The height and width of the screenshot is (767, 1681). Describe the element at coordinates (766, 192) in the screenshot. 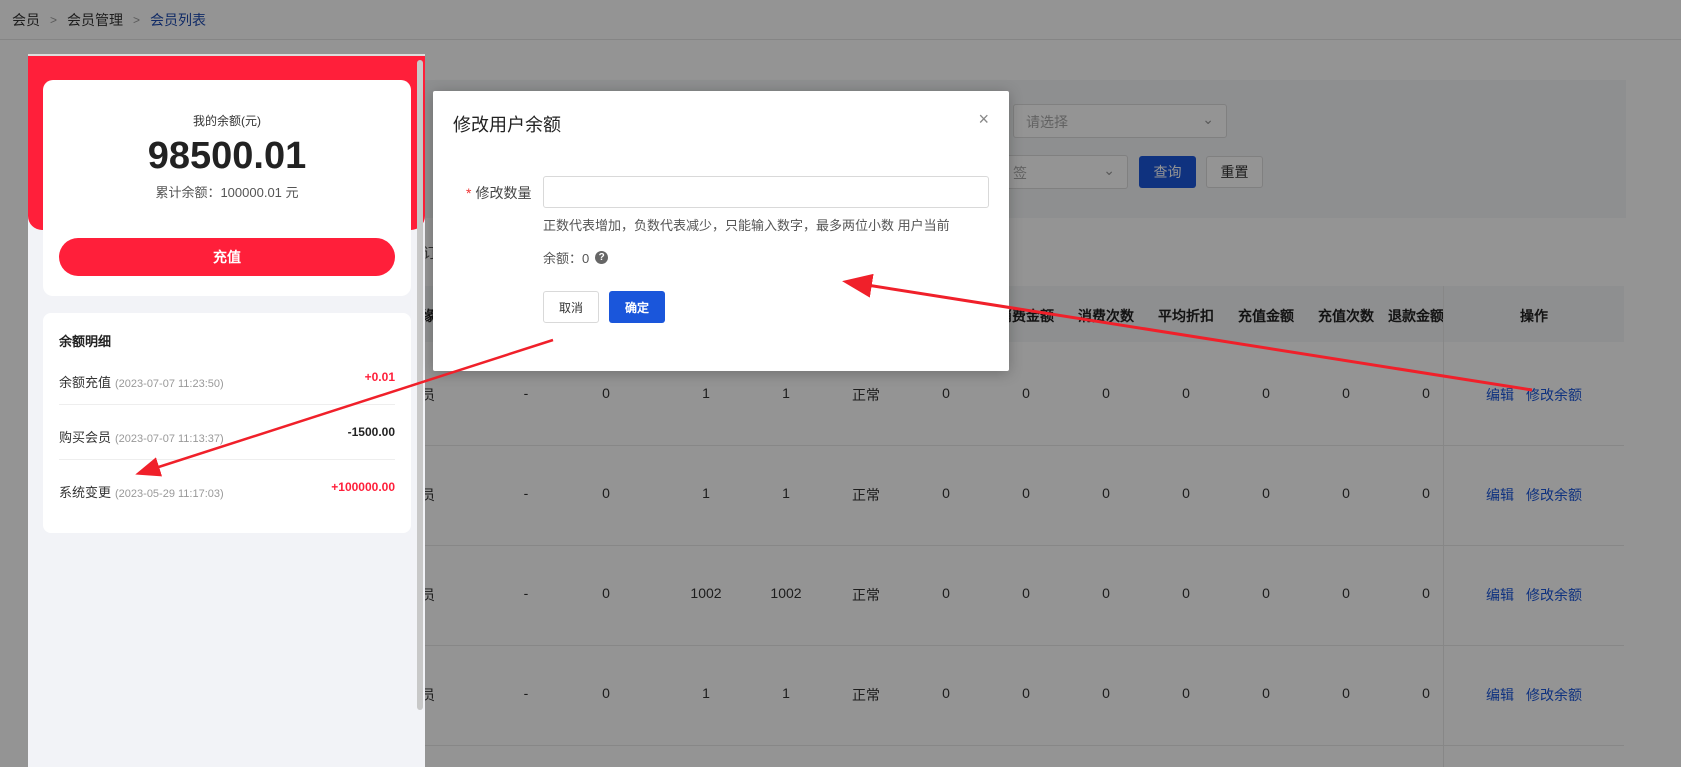

I see `amount-input` at that location.